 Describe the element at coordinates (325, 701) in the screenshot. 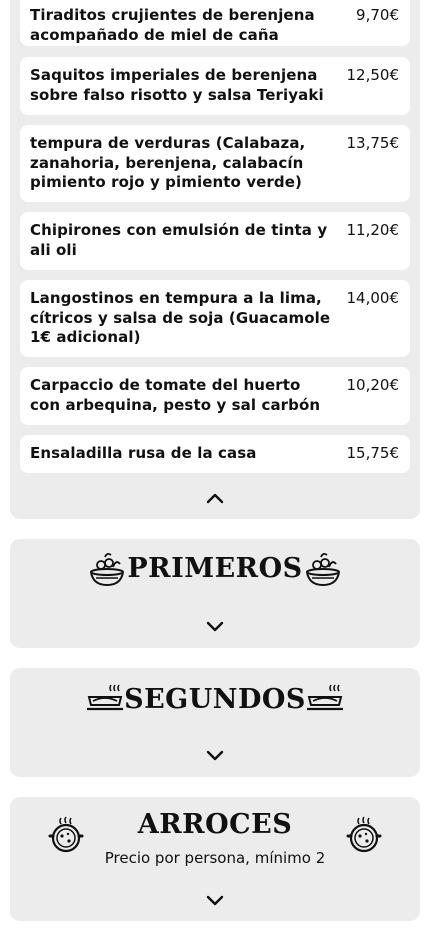

I see `hot-plate-icon` at that location.